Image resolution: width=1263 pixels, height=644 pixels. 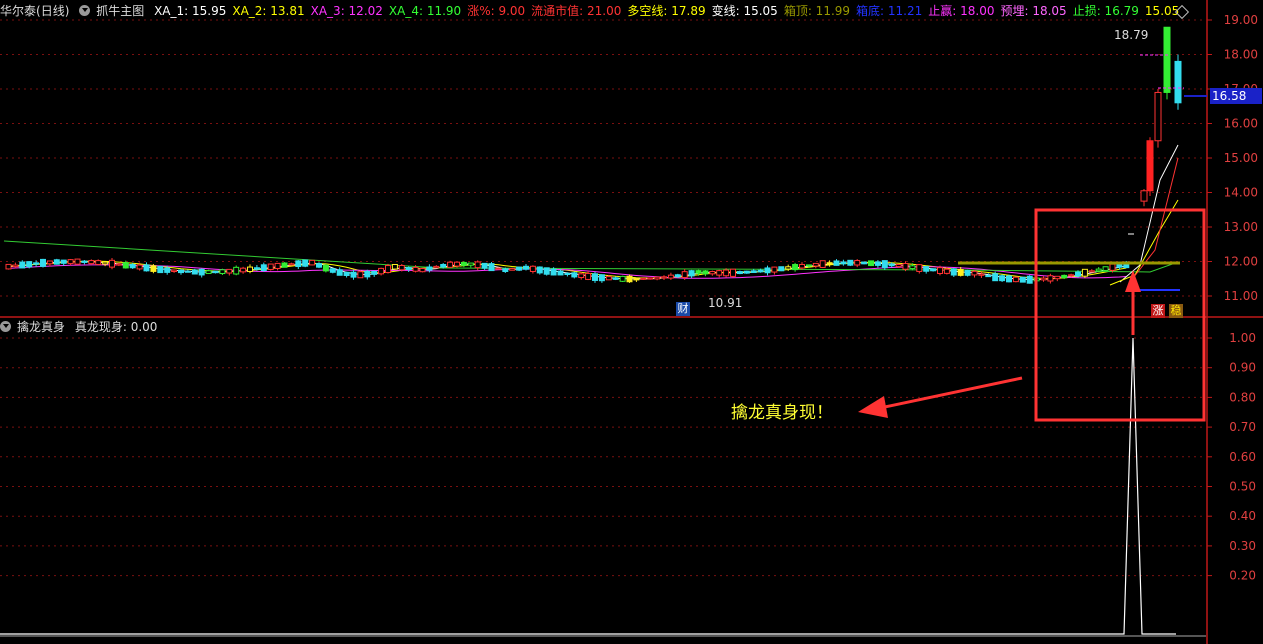 I want to click on sub-chart-header: 擒龙真身 真龙现身: 0.00, so click(x=81, y=327).